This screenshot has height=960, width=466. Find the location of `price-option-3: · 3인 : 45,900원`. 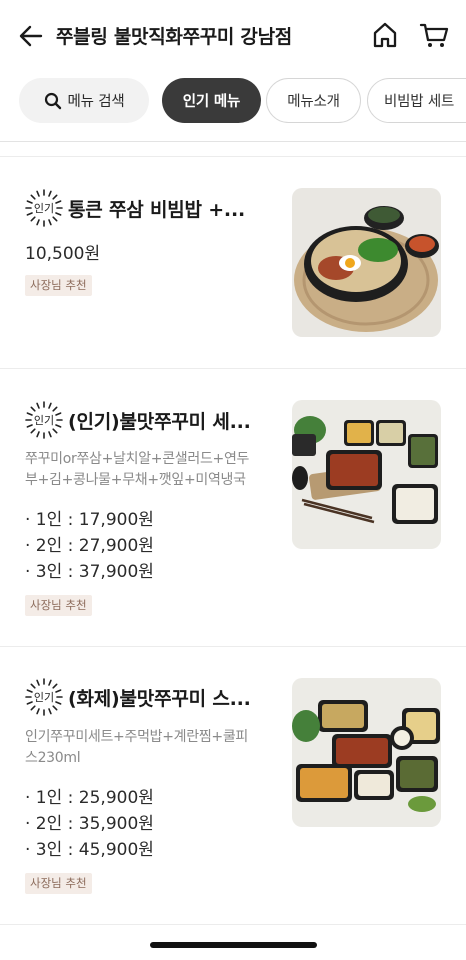

price-option-3: · 3인 : 45,900원 is located at coordinates (89, 850).